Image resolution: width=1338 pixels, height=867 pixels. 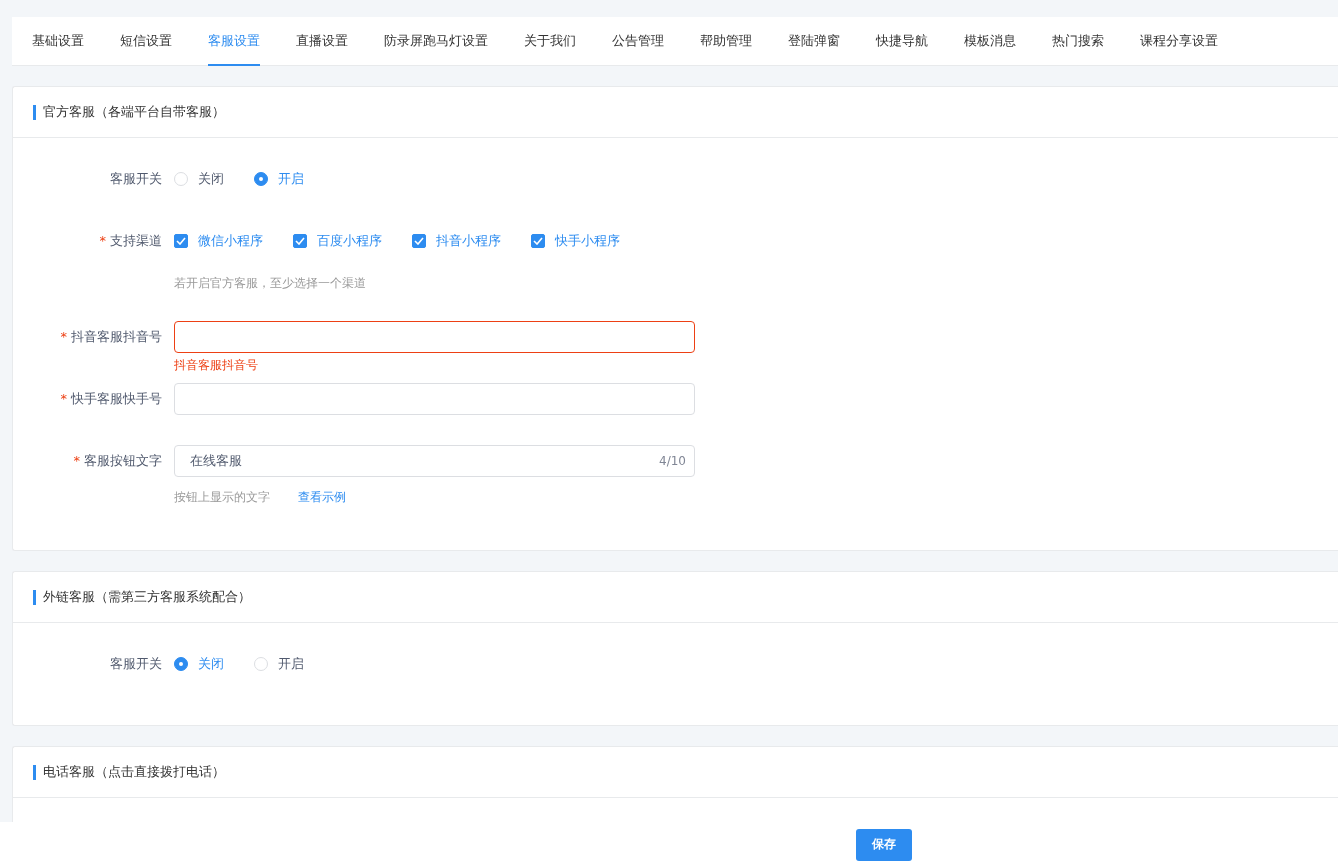 What do you see at coordinates (672, 461) in the screenshot?
I see `char-counter: 4/10` at bounding box center [672, 461].